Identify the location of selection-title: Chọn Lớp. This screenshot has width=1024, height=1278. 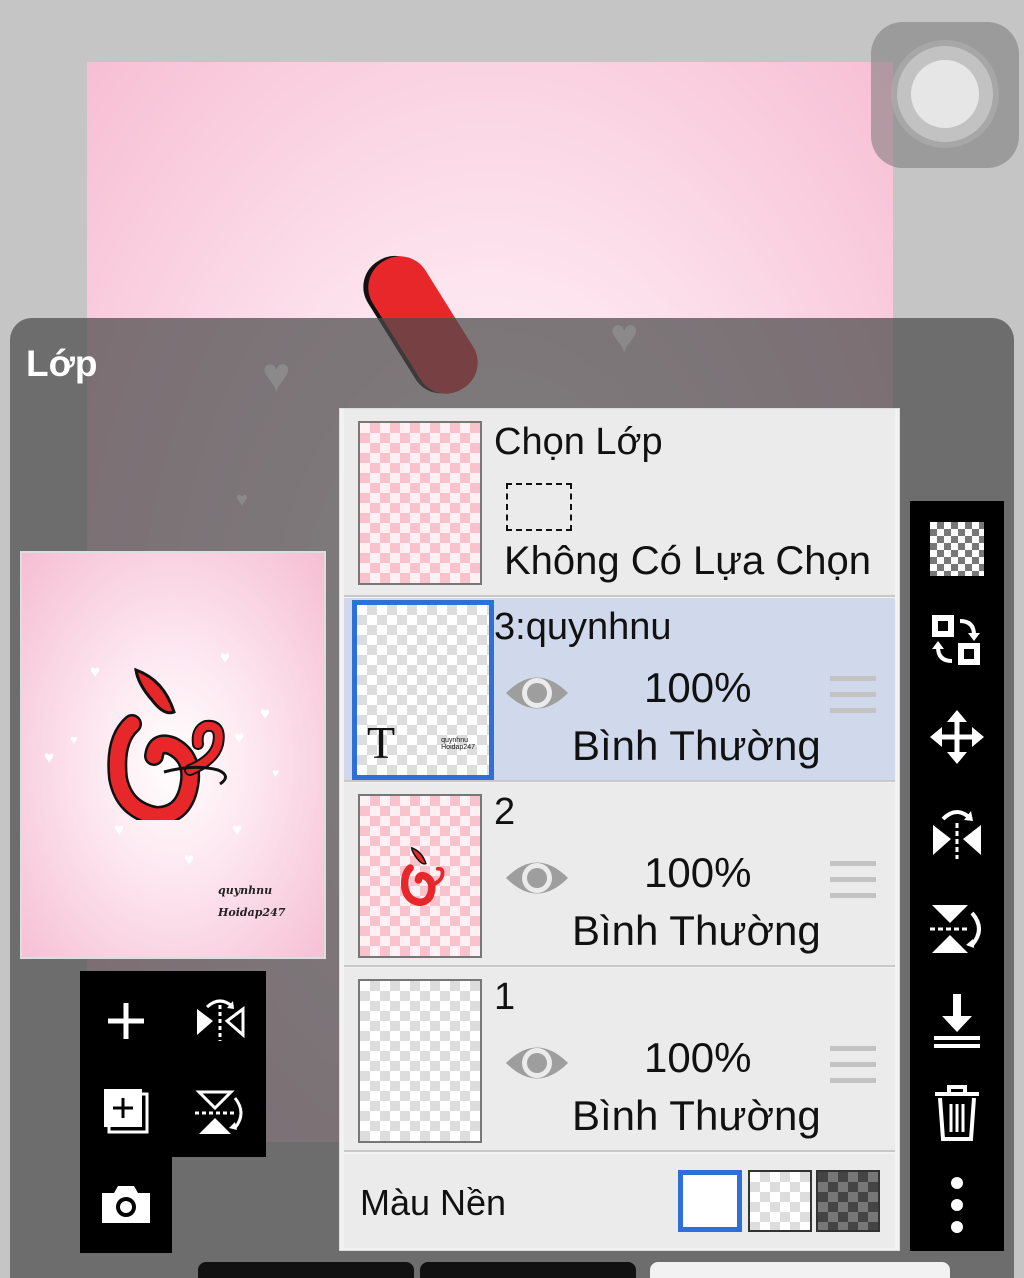
(578, 442).